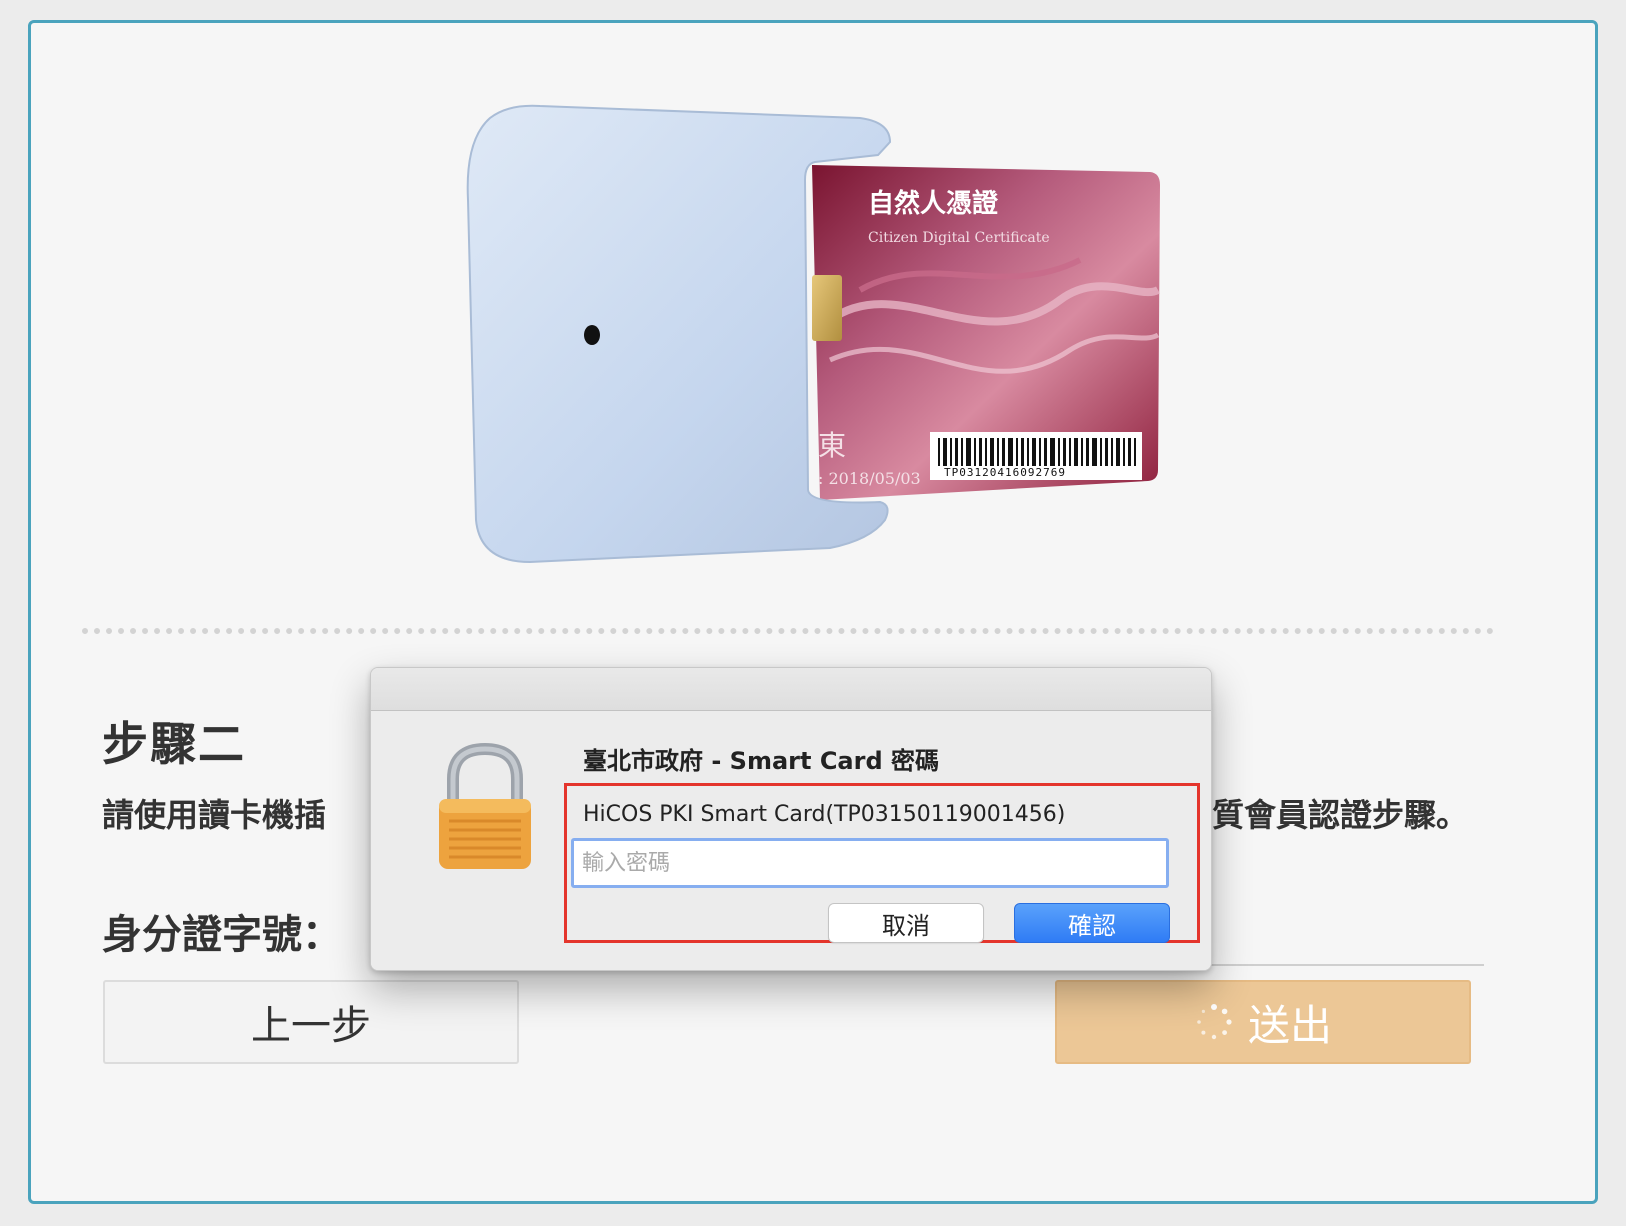  I want to click on password-input, so click(870, 863).